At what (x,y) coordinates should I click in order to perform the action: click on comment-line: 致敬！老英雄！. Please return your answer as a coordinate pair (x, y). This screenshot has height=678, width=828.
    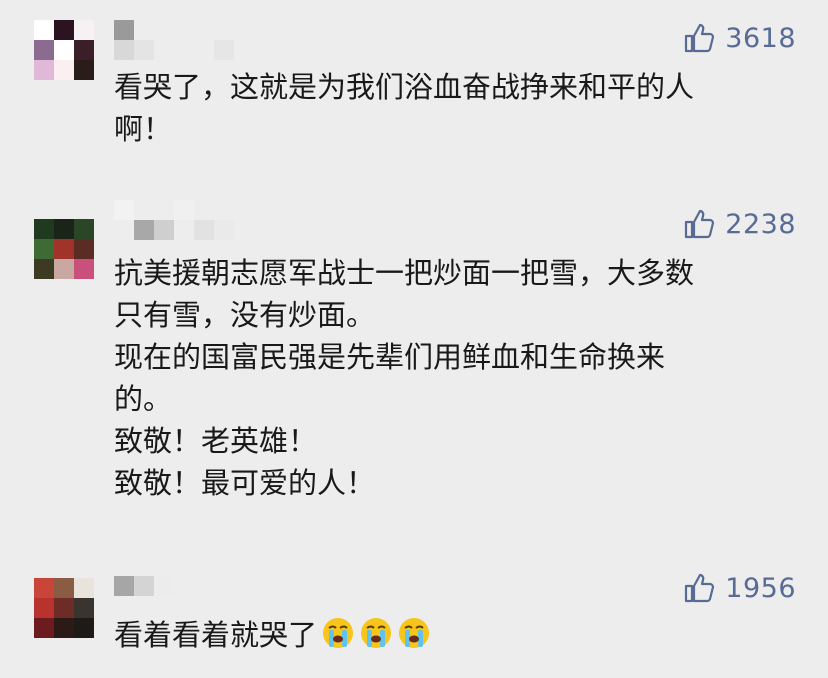
    Looking at the image, I should click on (216, 441).